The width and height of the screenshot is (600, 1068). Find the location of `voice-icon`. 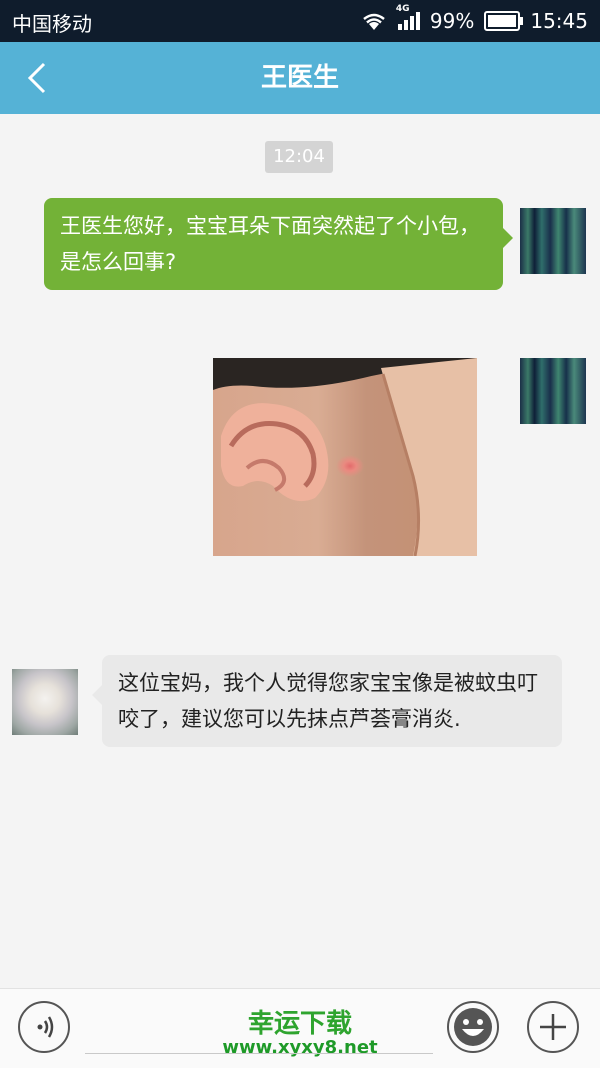

voice-icon is located at coordinates (45, 1027).